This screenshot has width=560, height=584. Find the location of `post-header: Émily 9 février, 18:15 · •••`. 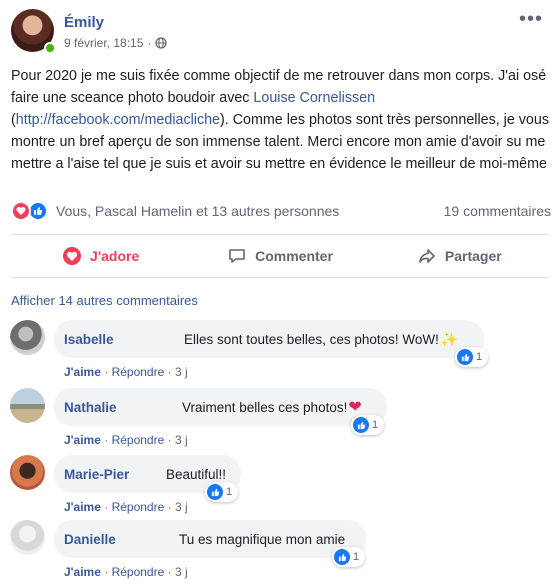

post-header: Émily 9 février, 18:15 · ••• is located at coordinates (281, 32).